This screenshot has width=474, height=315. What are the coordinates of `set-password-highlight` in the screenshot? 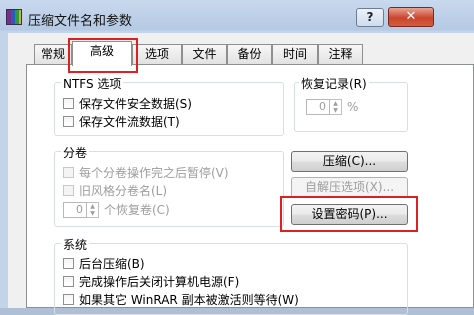 It's located at (349, 214).